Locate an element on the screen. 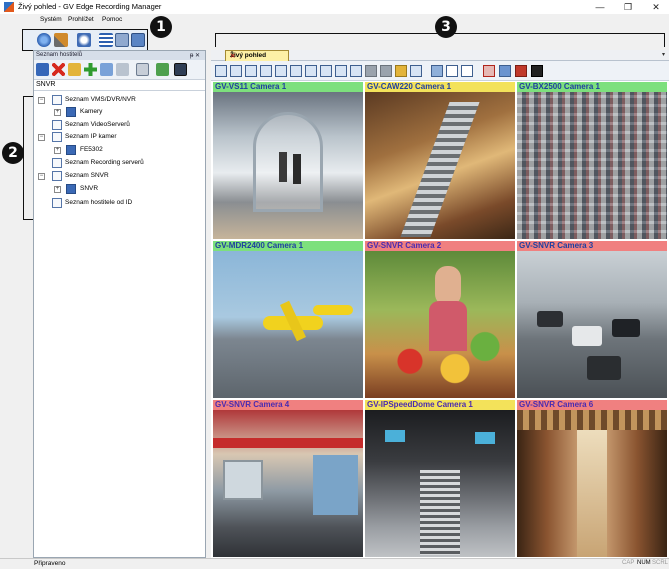 Image resolution: width=669 pixels, height=569 pixels. status-bar: Připraveno CAP NUM SCRL is located at coordinates (334, 563).